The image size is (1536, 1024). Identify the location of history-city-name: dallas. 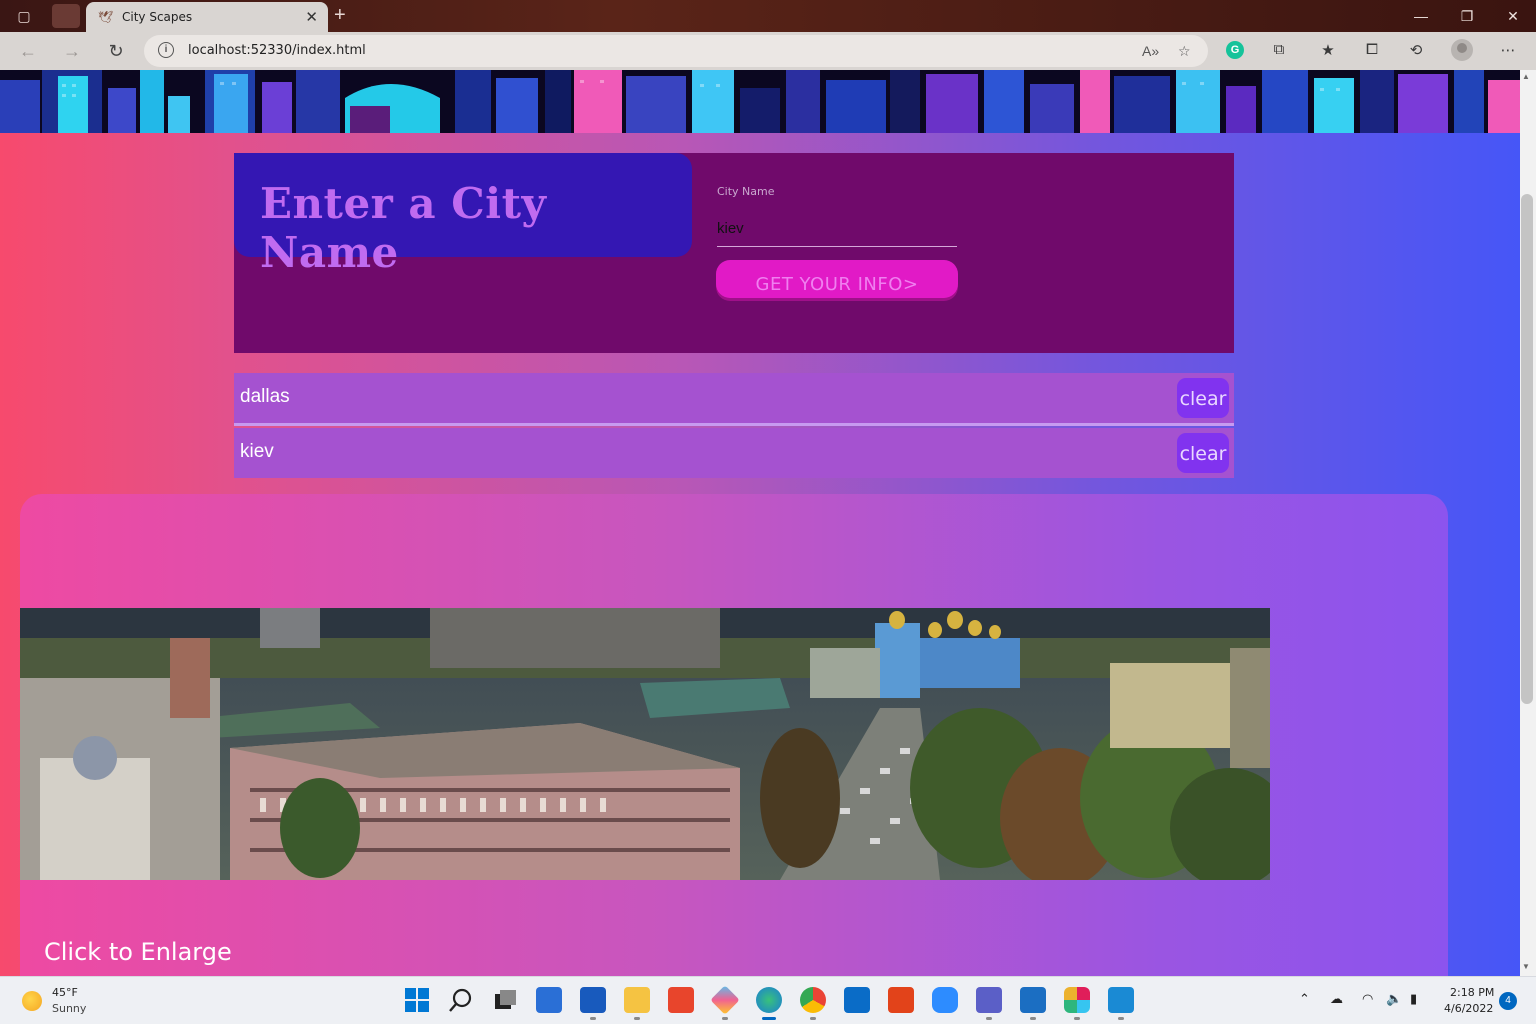
(265, 397).